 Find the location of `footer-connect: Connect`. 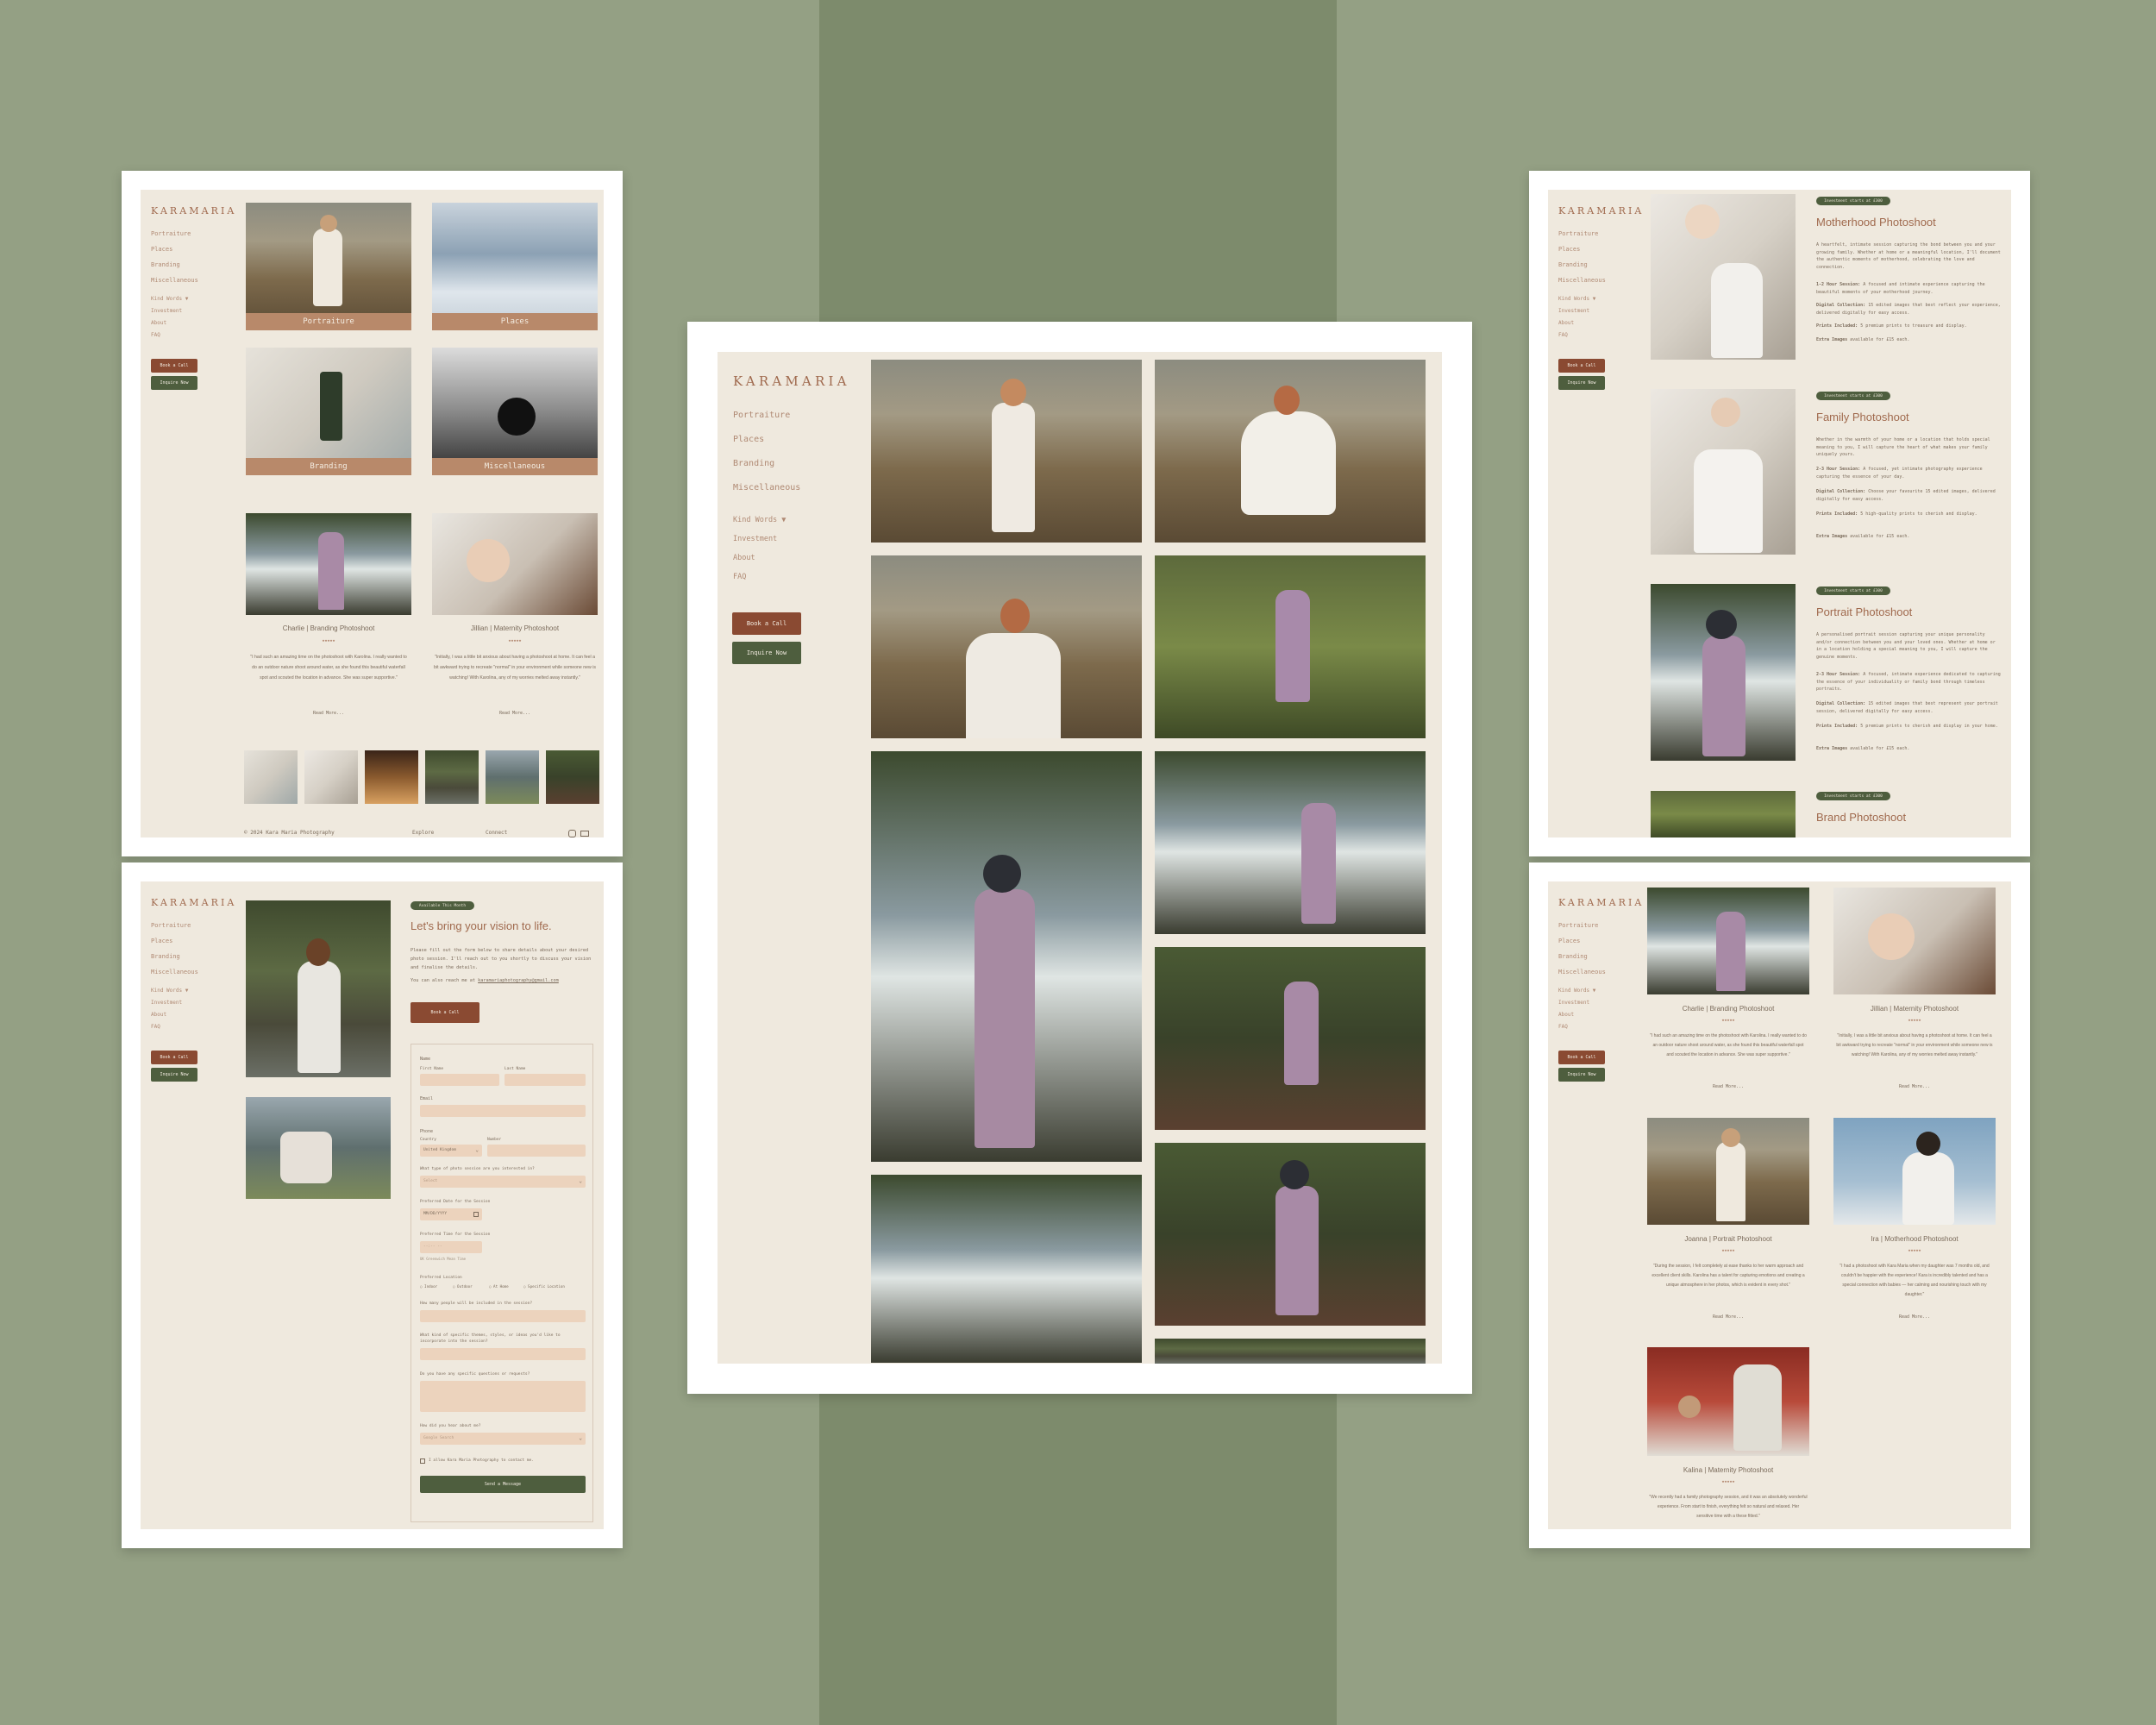

footer-connect: Connect is located at coordinates (496, 833).